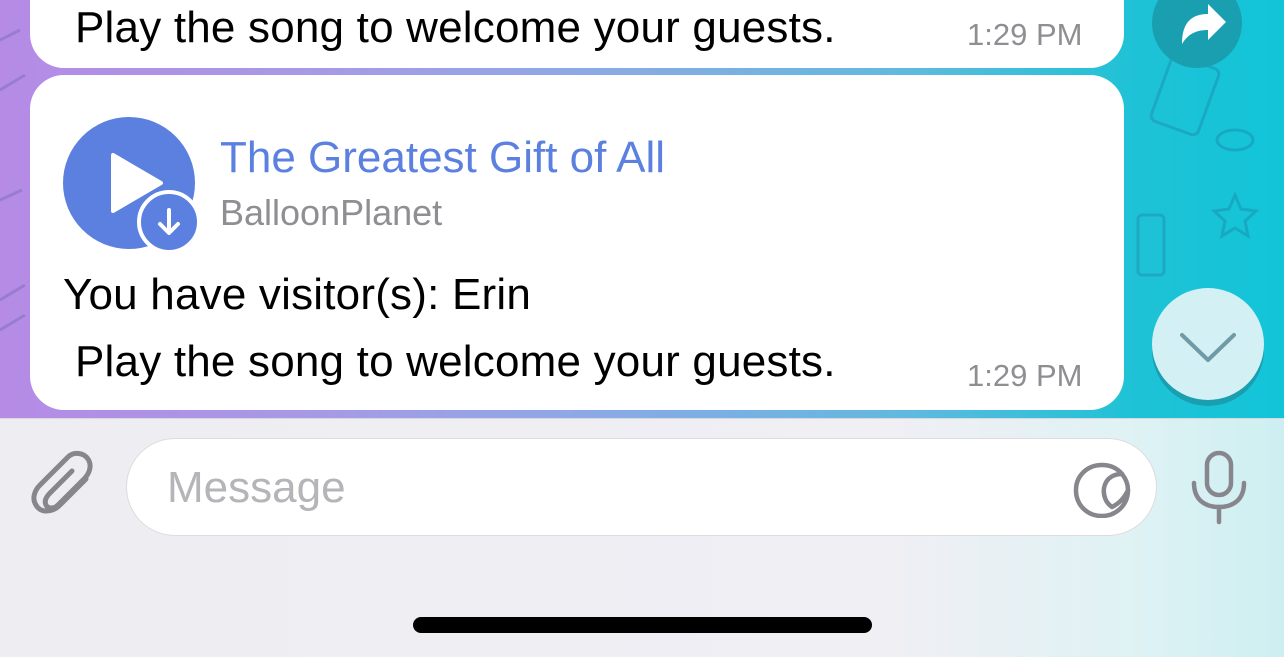 This screenshot has width=1284, height=657. I want to click on attach-button, so click(65, 488).